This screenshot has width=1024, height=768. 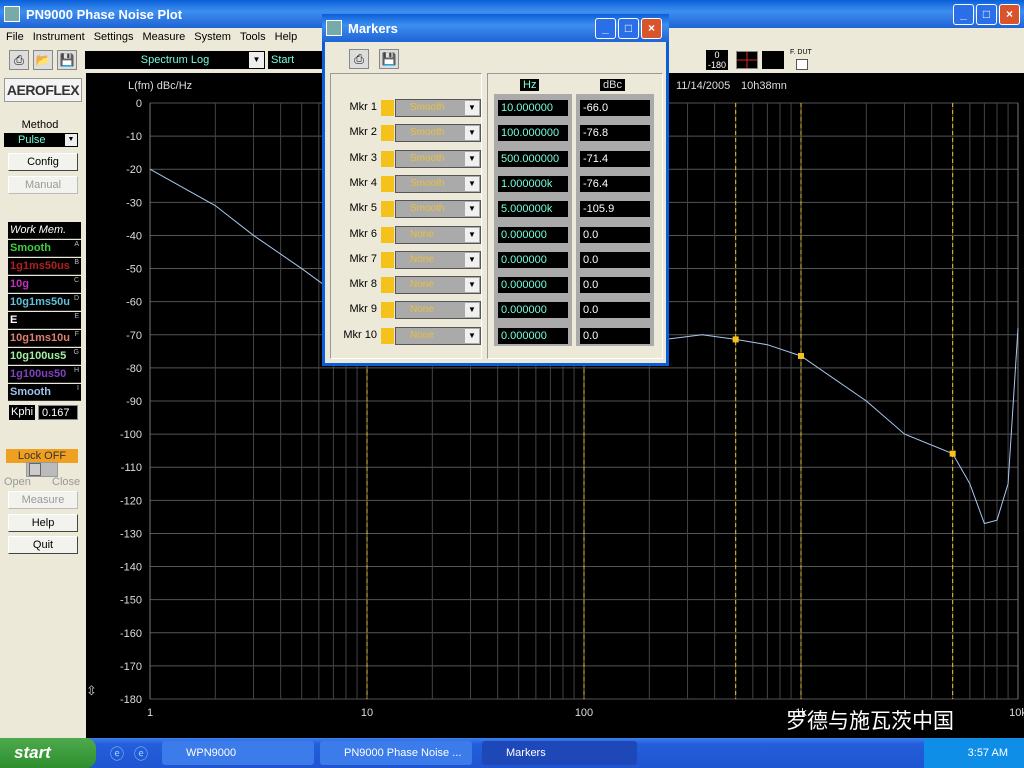 I want to click on marker-dbc-value: -66.0, so click(x=615, y=108).